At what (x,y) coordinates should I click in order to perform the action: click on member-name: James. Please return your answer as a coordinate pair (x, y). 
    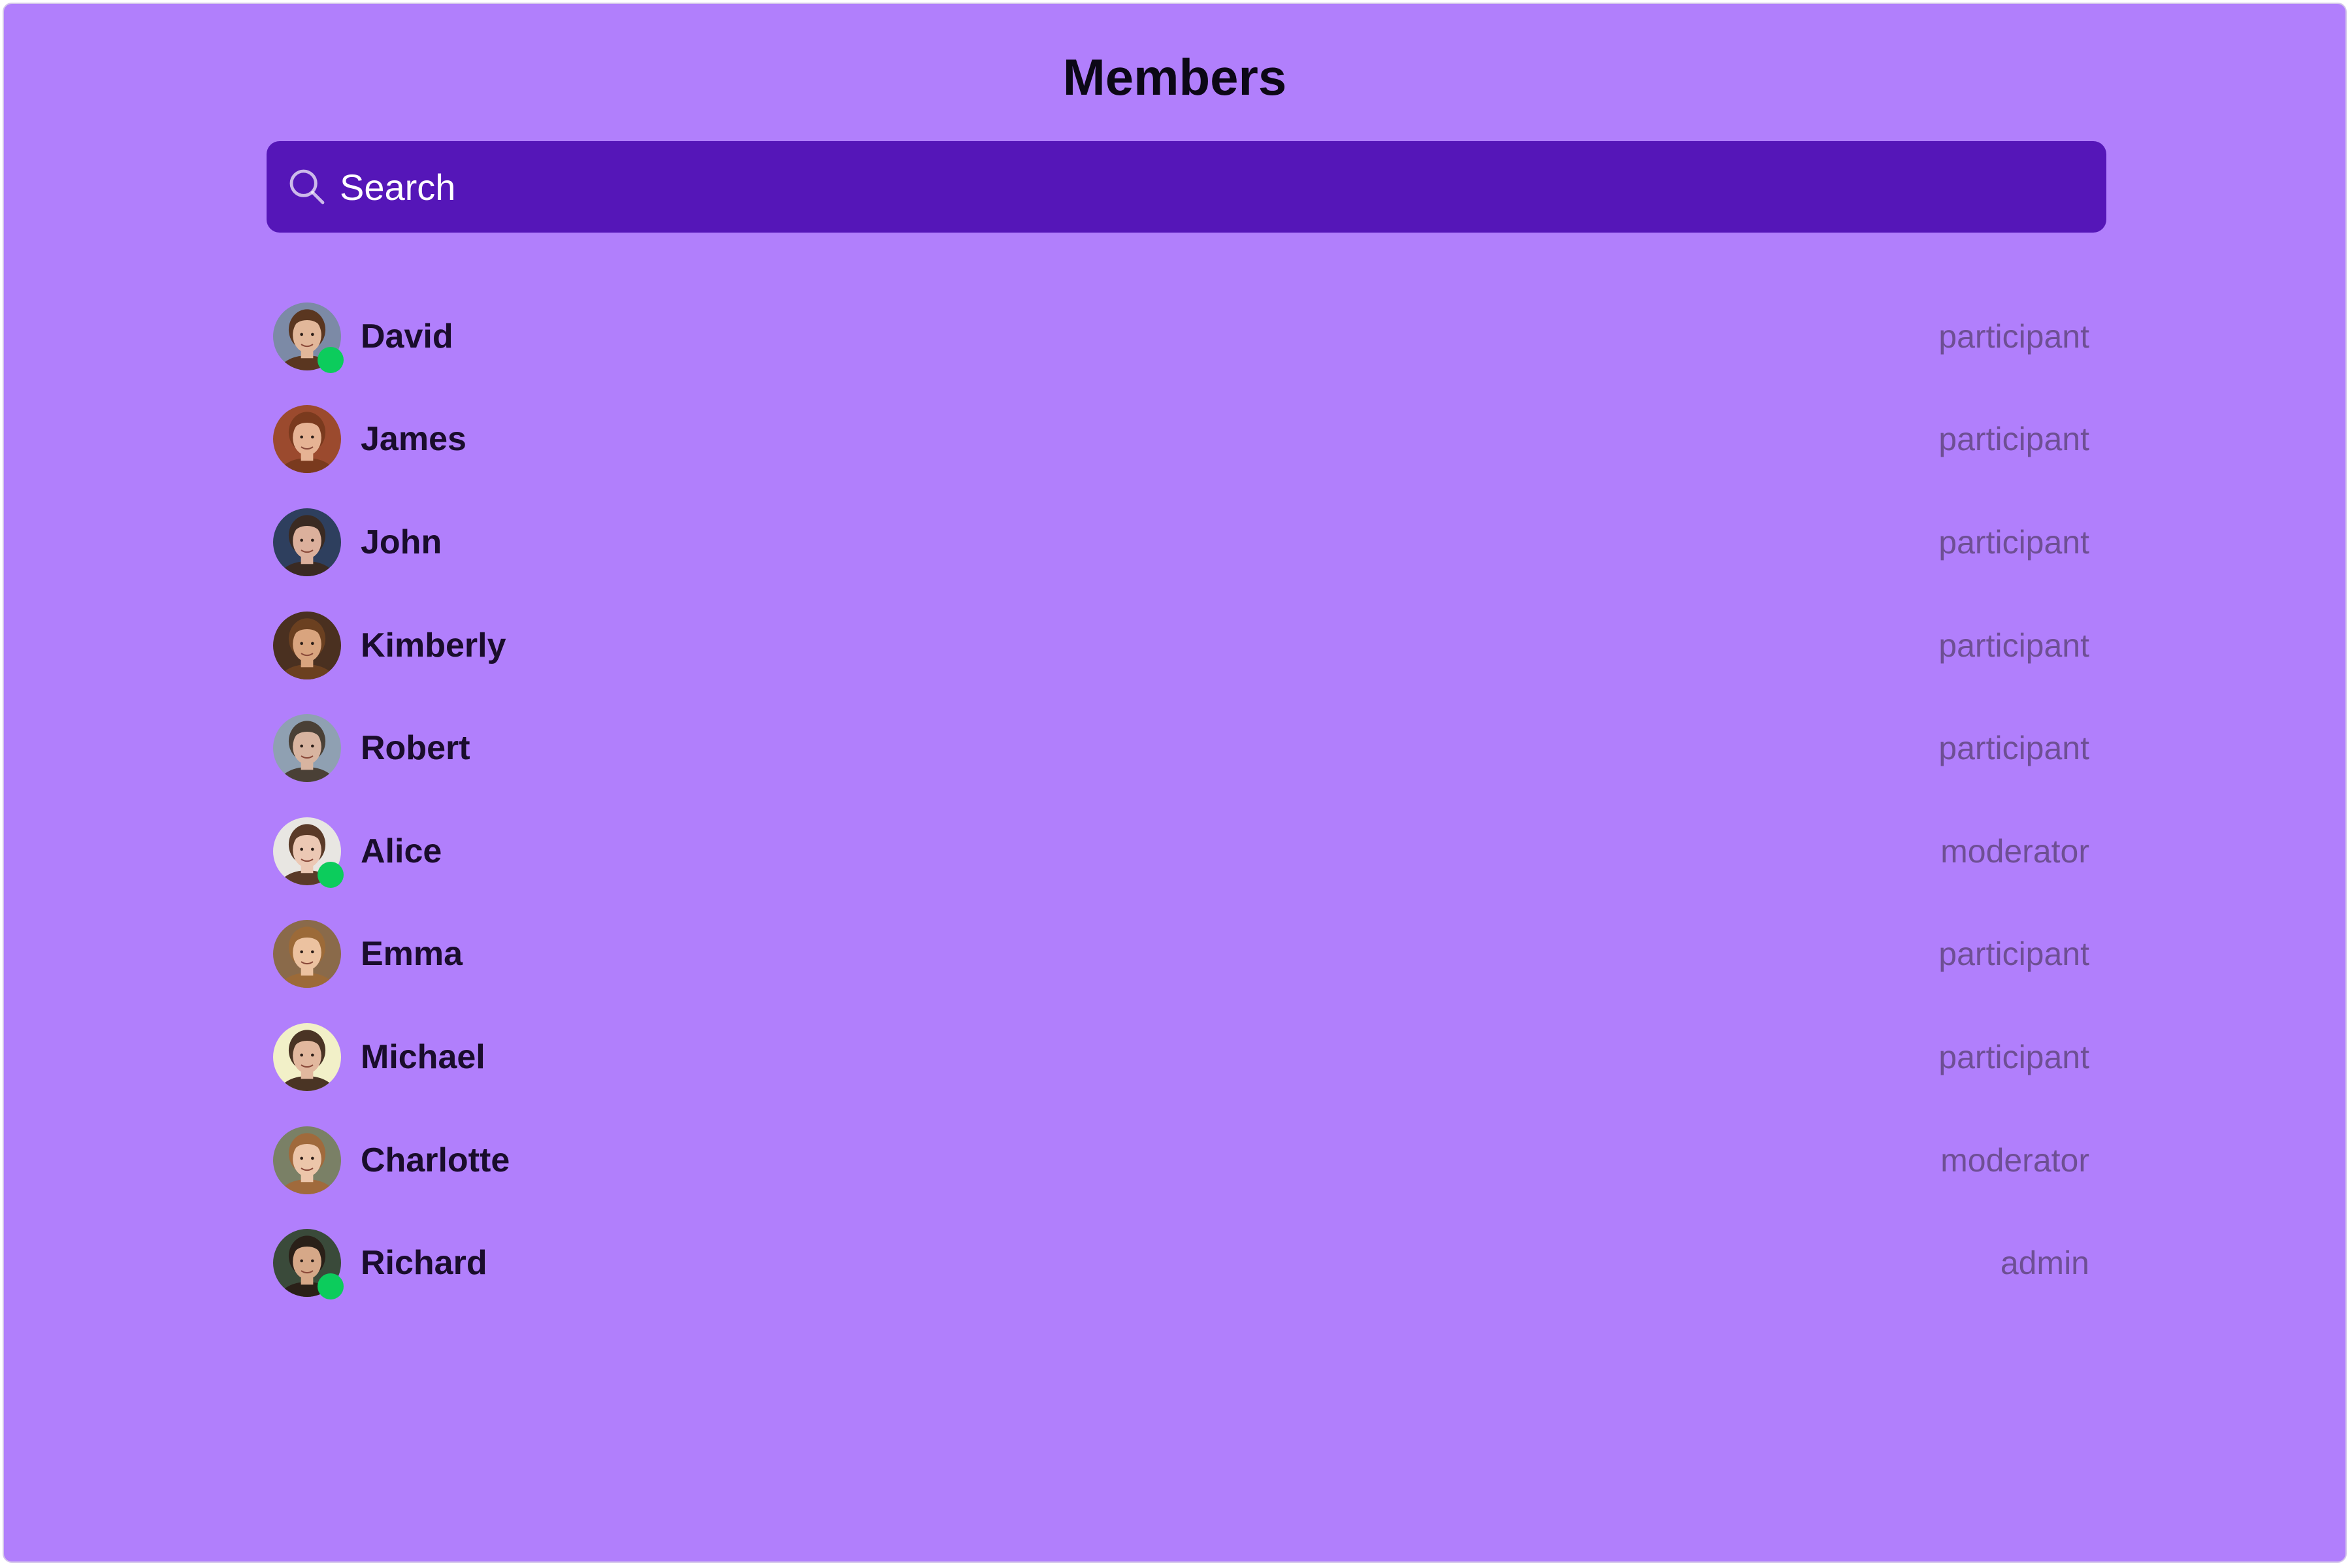
    Looking at the image, I should click on (413, 439).